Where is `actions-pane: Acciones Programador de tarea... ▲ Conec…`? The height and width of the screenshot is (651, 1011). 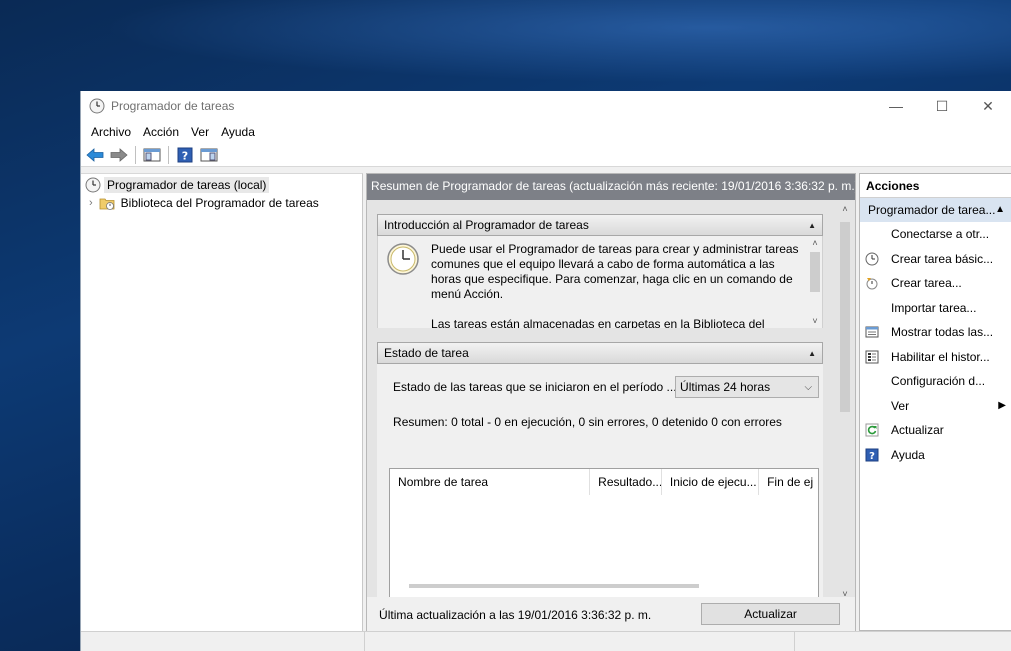
actions-pane: Acciones Programador de tarea... ▲ Conec… is located at coordinates (935, 402).